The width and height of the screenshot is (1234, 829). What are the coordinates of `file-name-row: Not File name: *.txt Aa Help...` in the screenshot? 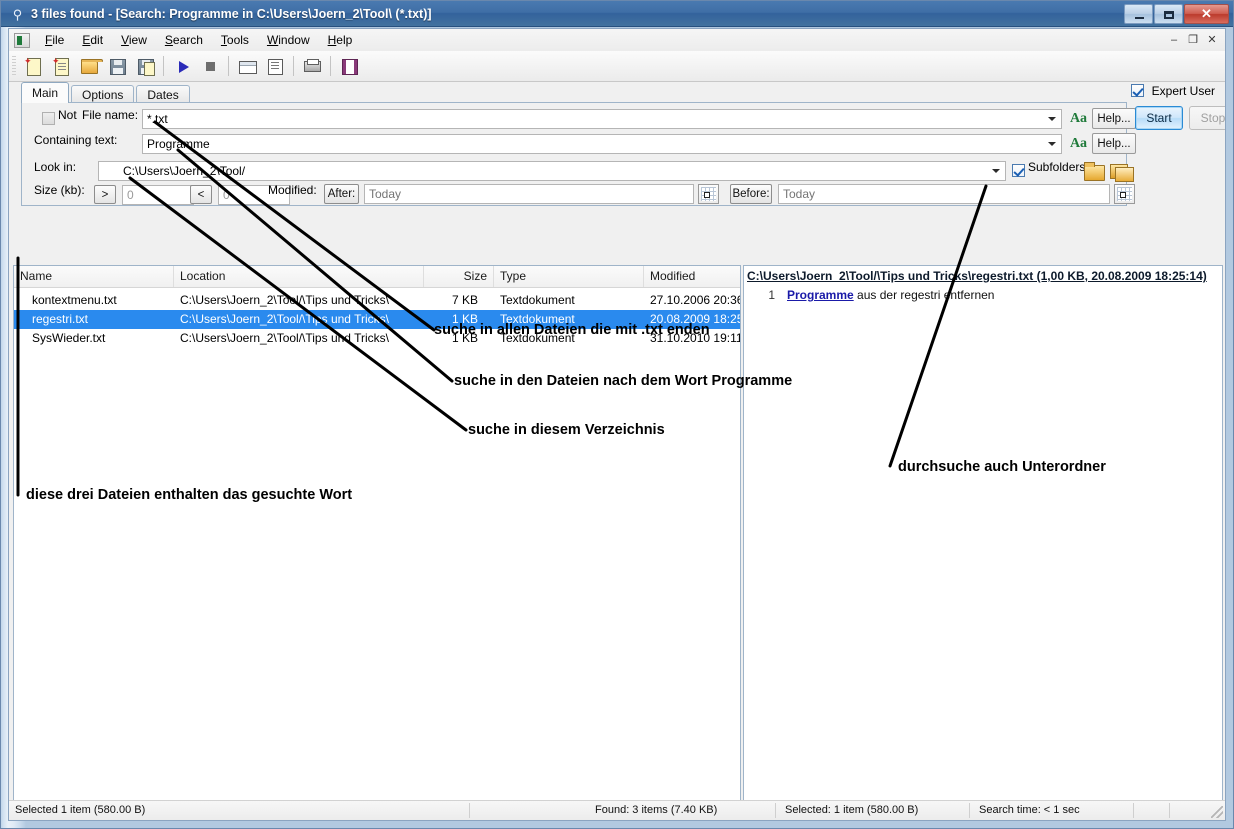 It's located at (583, 119).